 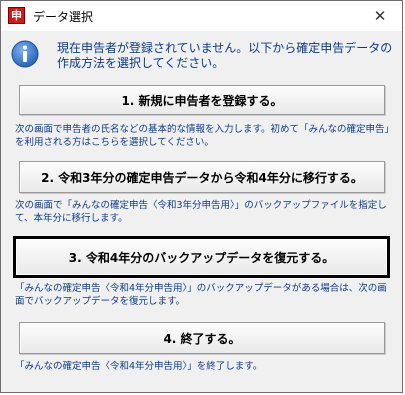 I want to click on restore-backup-button: 3. 令和4年分のバックアップデータを復元する。, so click(x=201, y=257).